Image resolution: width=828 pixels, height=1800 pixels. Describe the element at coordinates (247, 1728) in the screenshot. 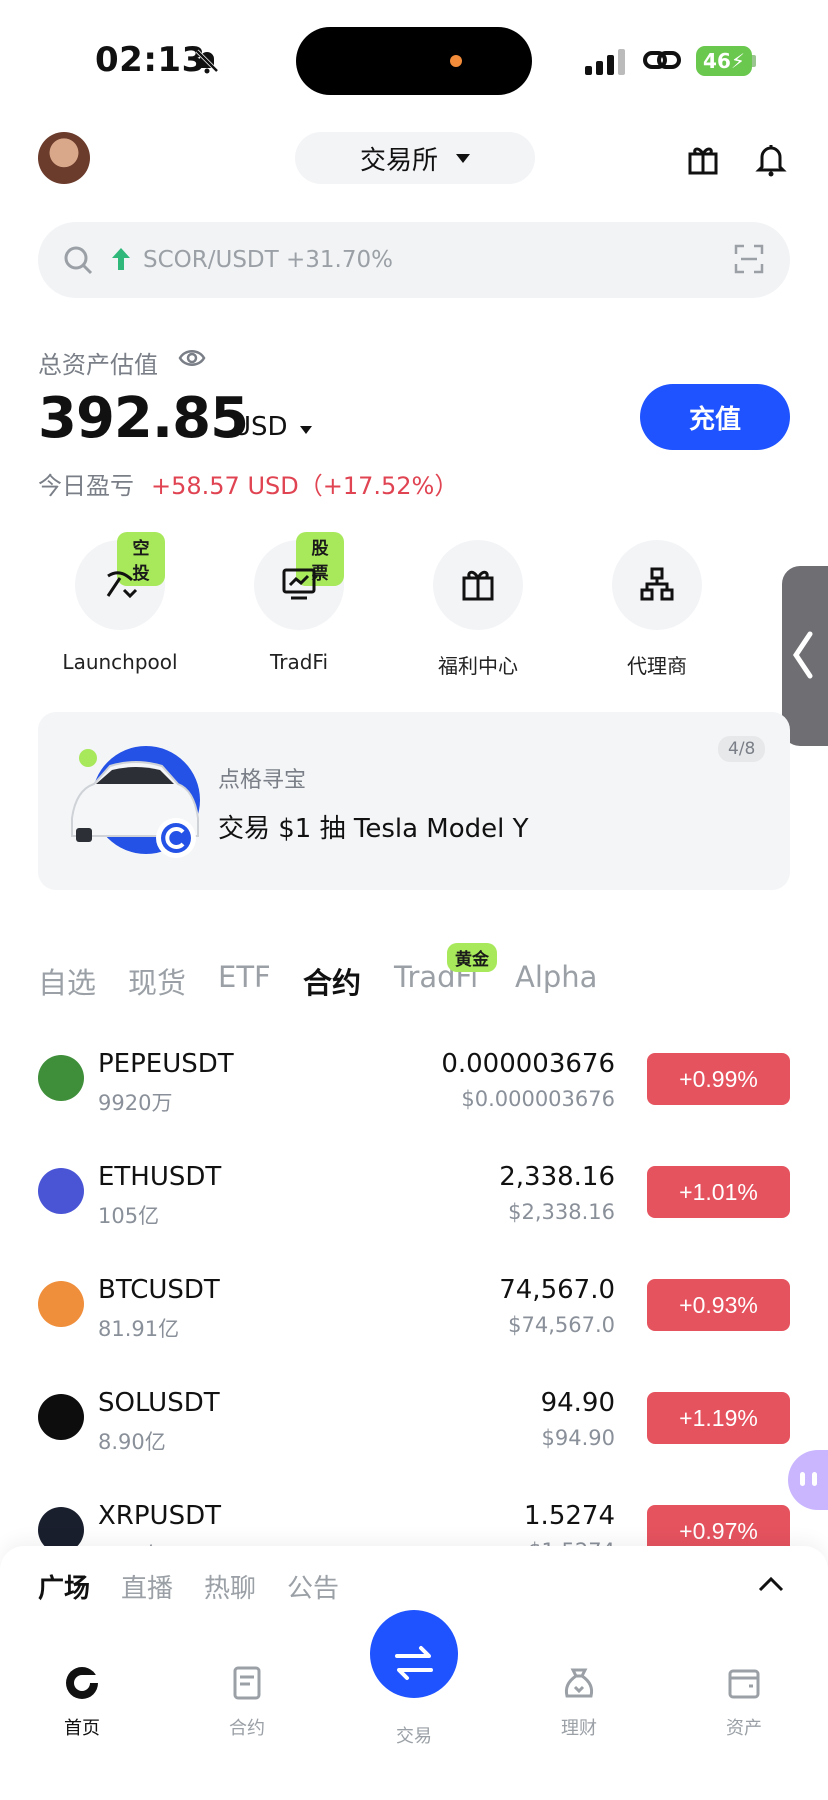

I see `nav-label: 合约` at that location.